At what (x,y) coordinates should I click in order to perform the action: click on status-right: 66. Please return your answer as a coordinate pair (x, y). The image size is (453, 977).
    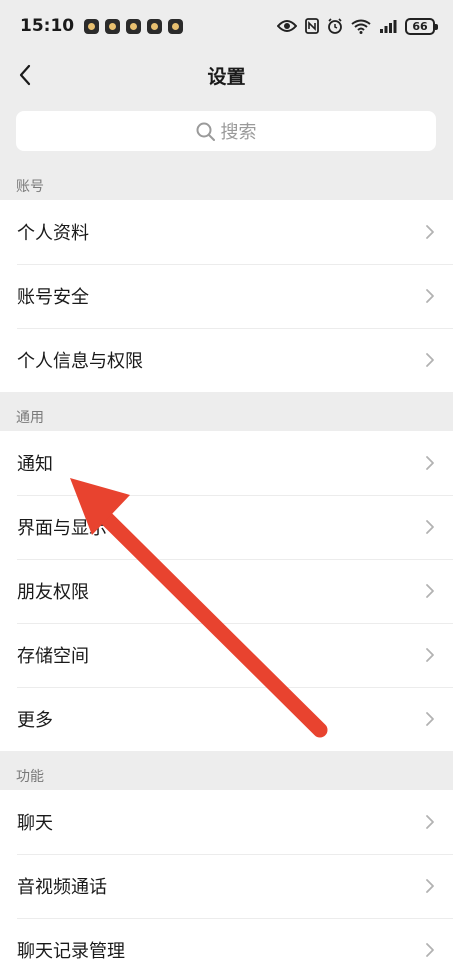
    Looking at the image, I should click on (357, 26).